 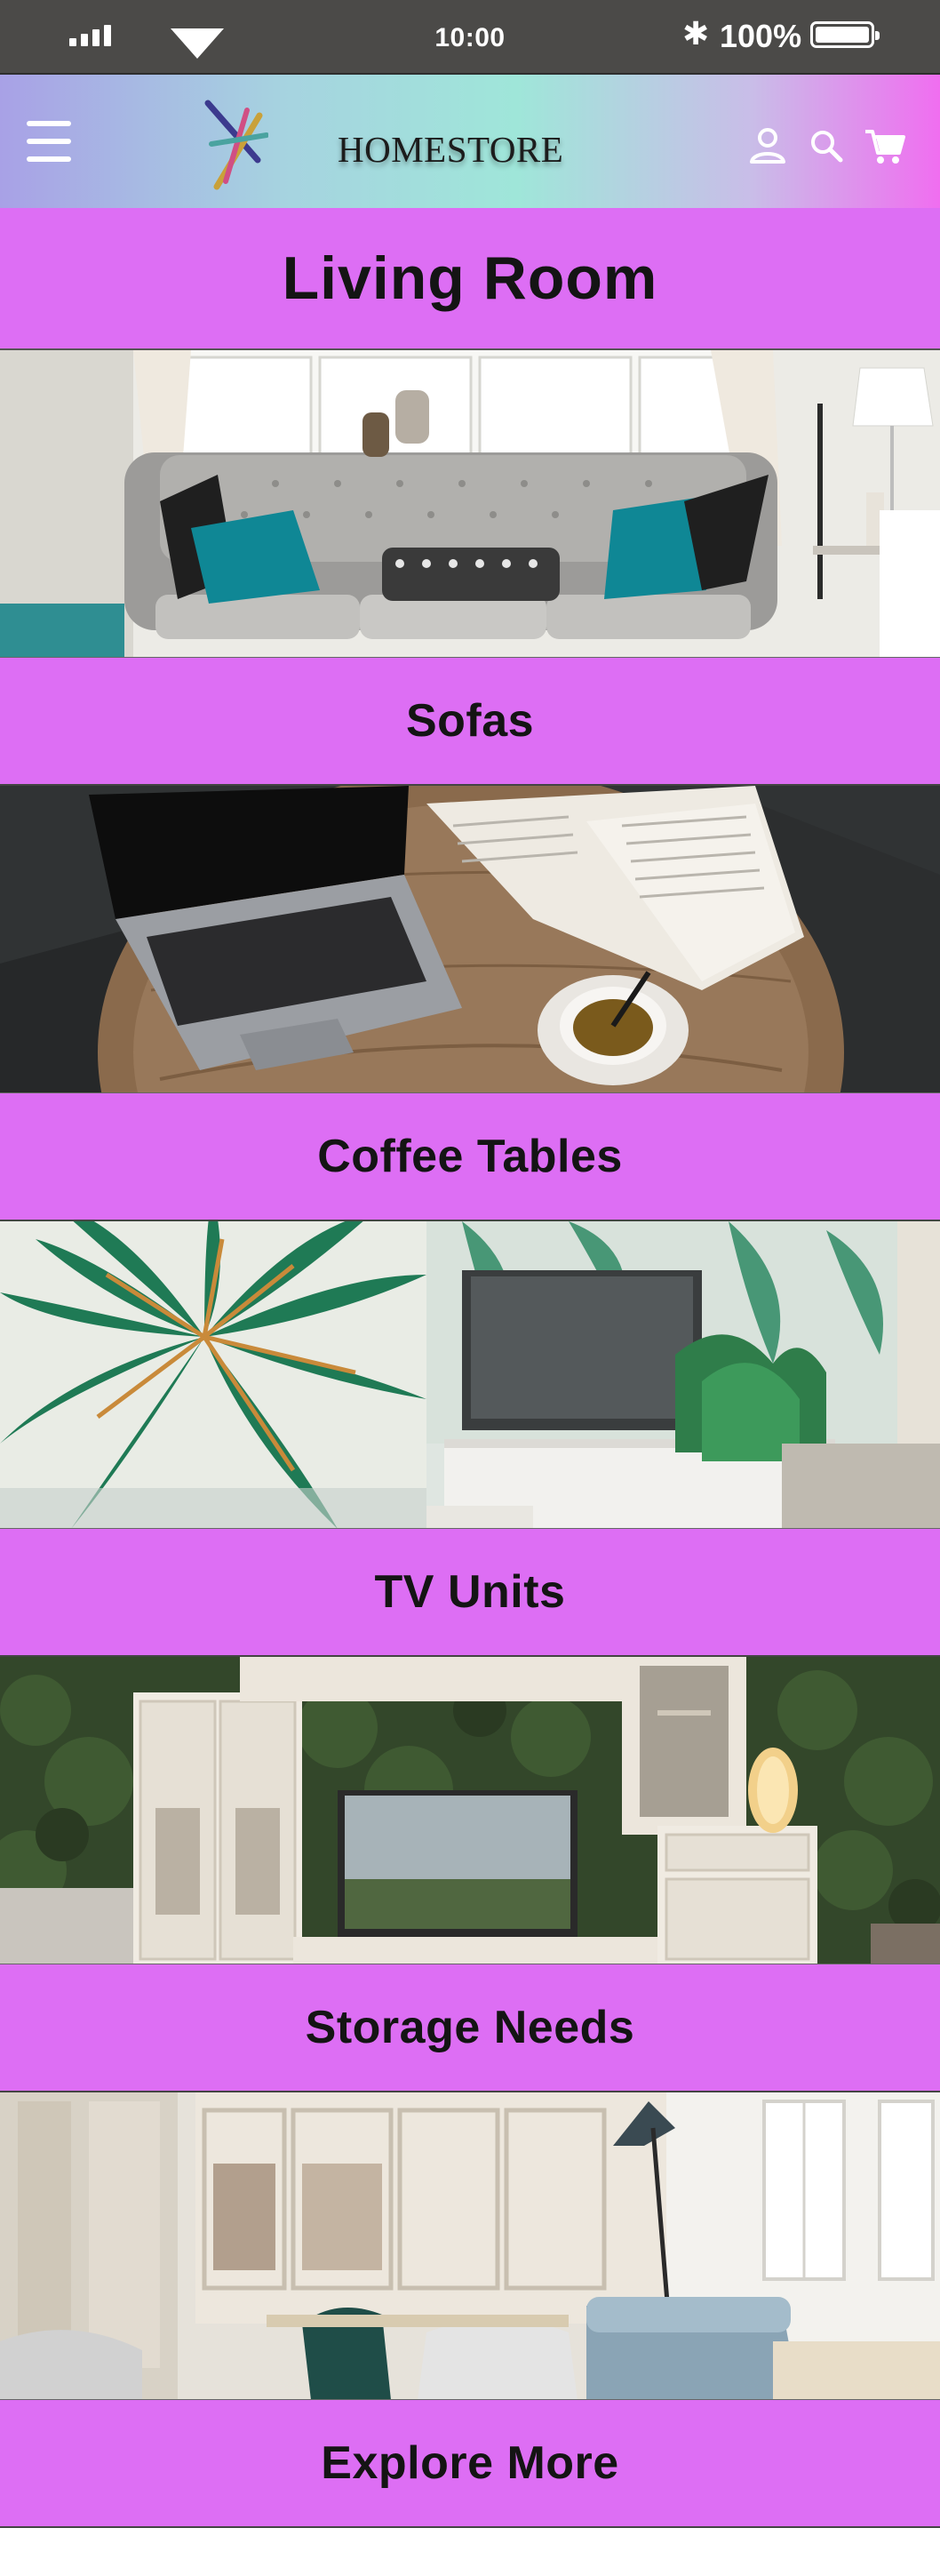 What do you see at coordinates (451, 149) in the screenshot?
I see `brand-name: HOMESTORE` at bounding box center [451, 149].